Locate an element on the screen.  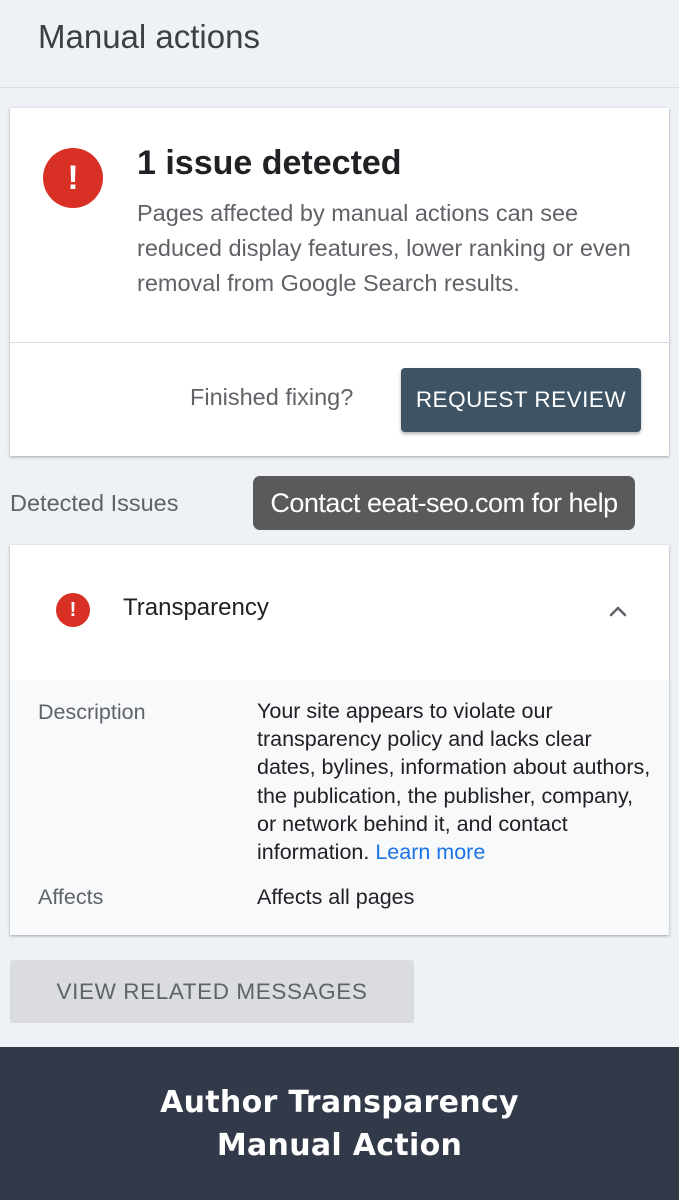
affects-label: Affects is located at coordinates (71, 897).